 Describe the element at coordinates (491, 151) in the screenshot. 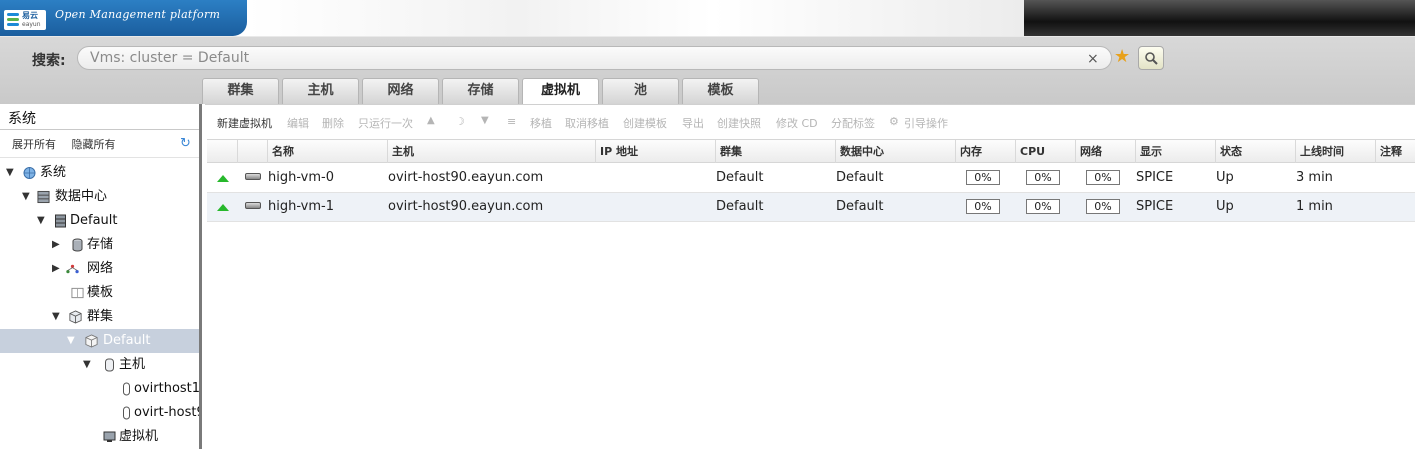

I see `column-header-host: 主机` at that location.